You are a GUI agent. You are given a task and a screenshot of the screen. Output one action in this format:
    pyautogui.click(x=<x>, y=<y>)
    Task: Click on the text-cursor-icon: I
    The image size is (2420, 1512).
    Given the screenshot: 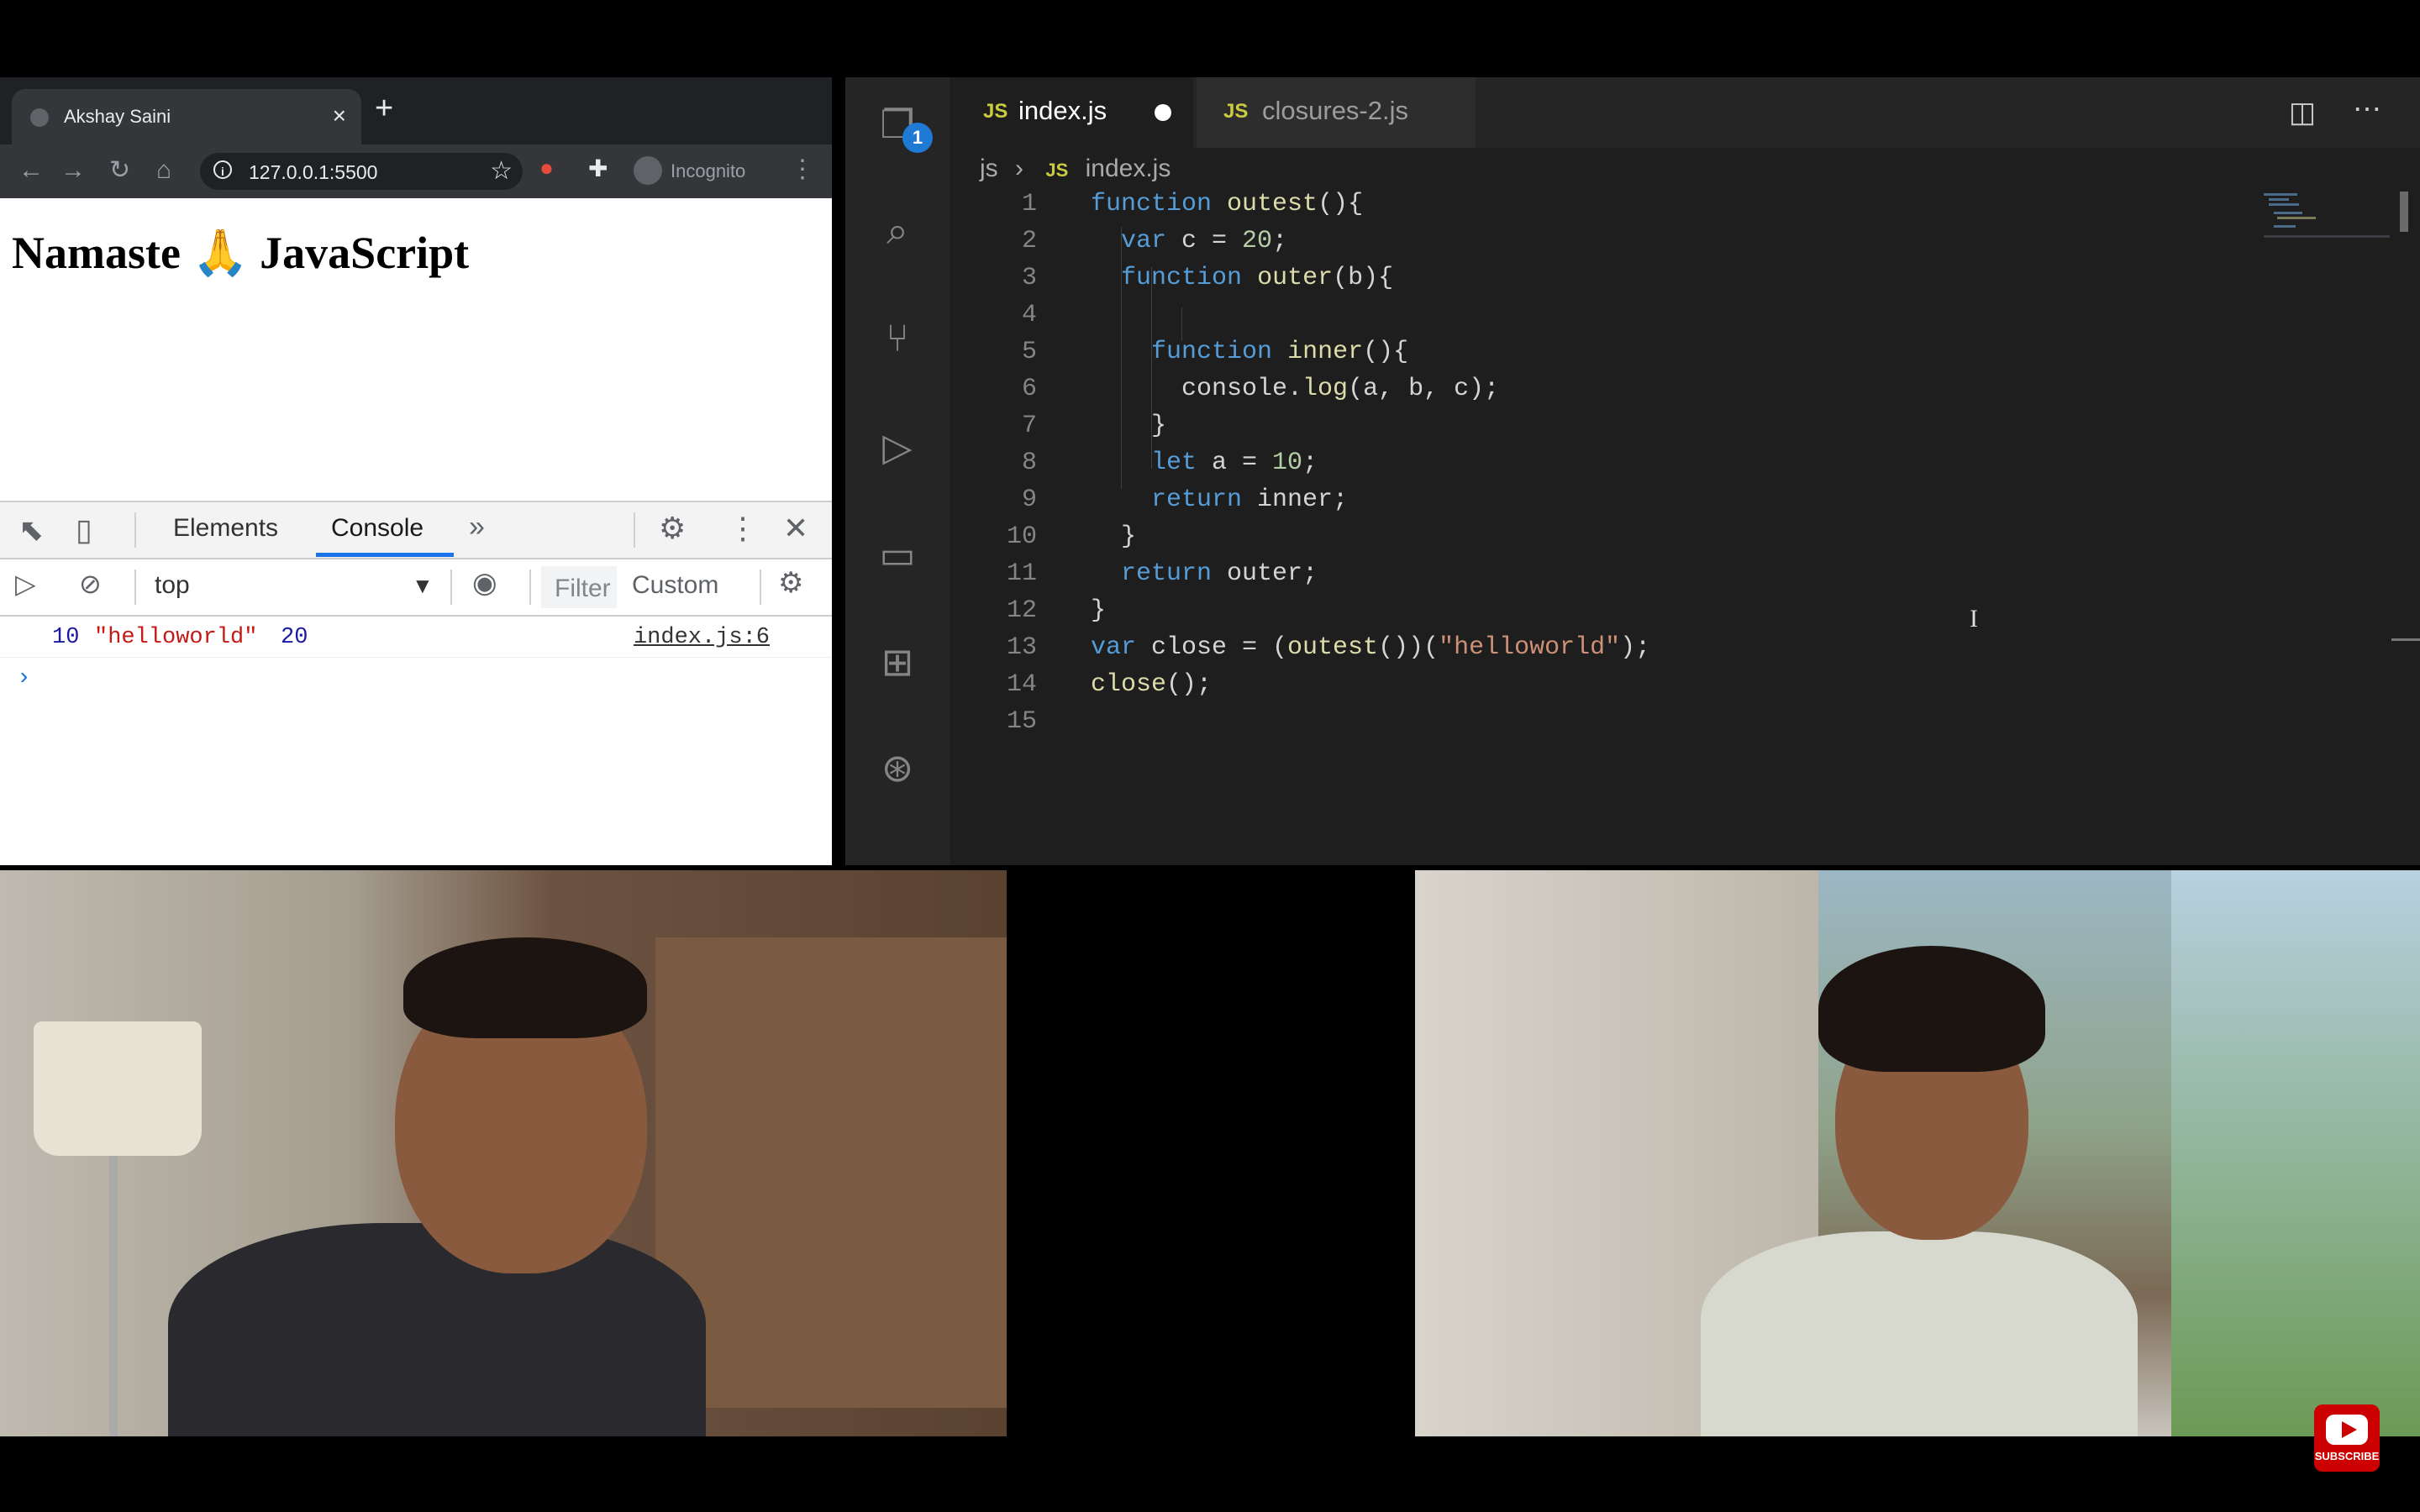 What is the action you would take?
    pyautogui.click(x=1974, y=619)
    